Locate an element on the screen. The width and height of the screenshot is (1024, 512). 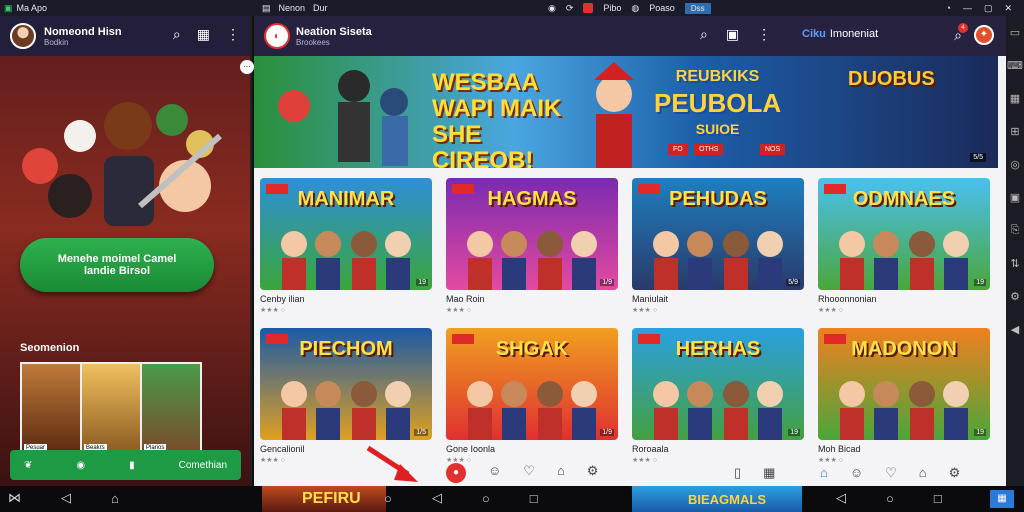
leaf-icon: ❦ is located at coordinates (28, 465).